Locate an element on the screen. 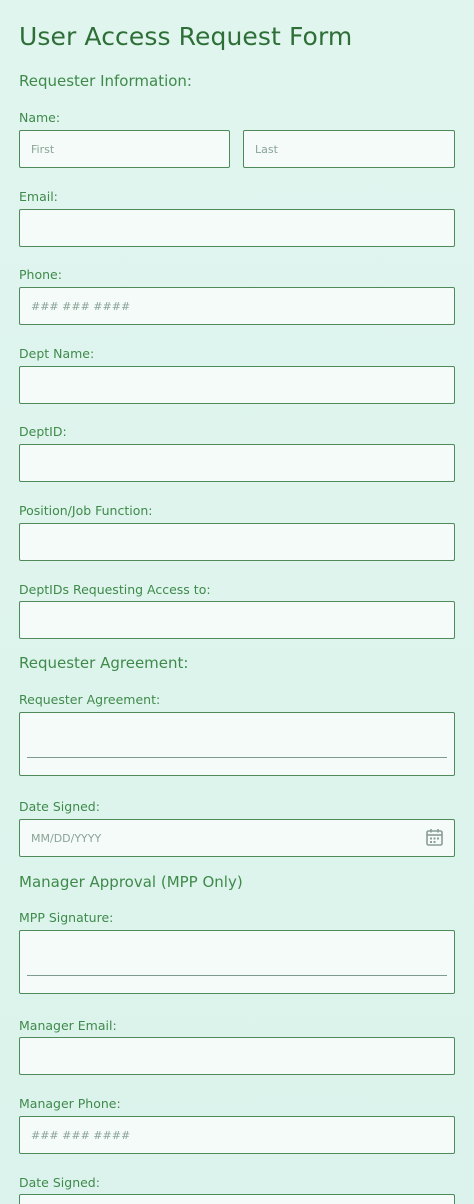 The width and height of the screenshot is (474, 1204). manager-email-input is located at coordinates (237, 1056).